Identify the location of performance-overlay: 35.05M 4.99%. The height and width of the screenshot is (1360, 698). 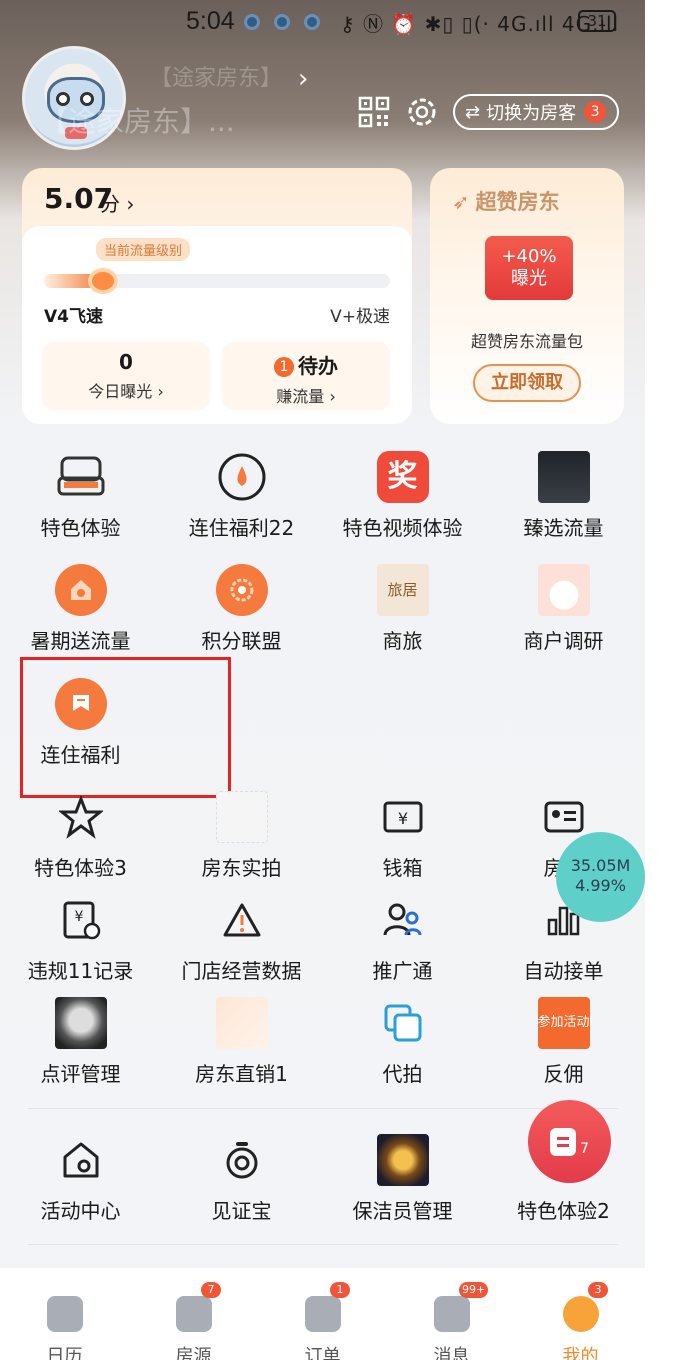
(600, 877).